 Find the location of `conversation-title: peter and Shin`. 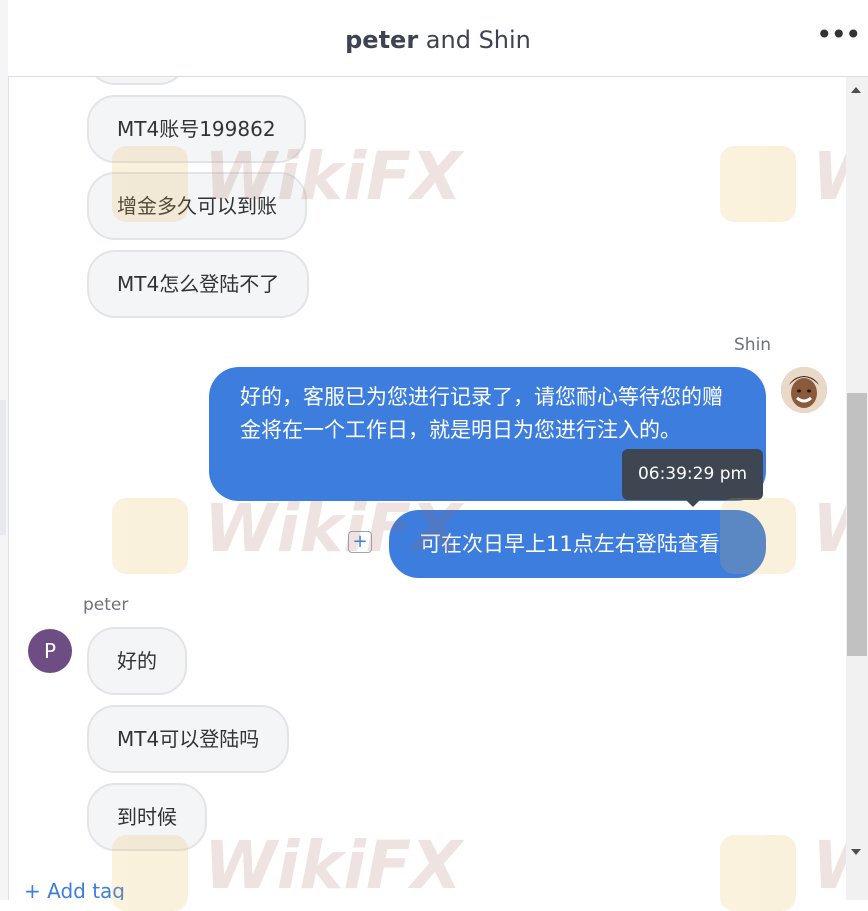

conversation-title: peter and Shin is located at coordinates (438, 40).